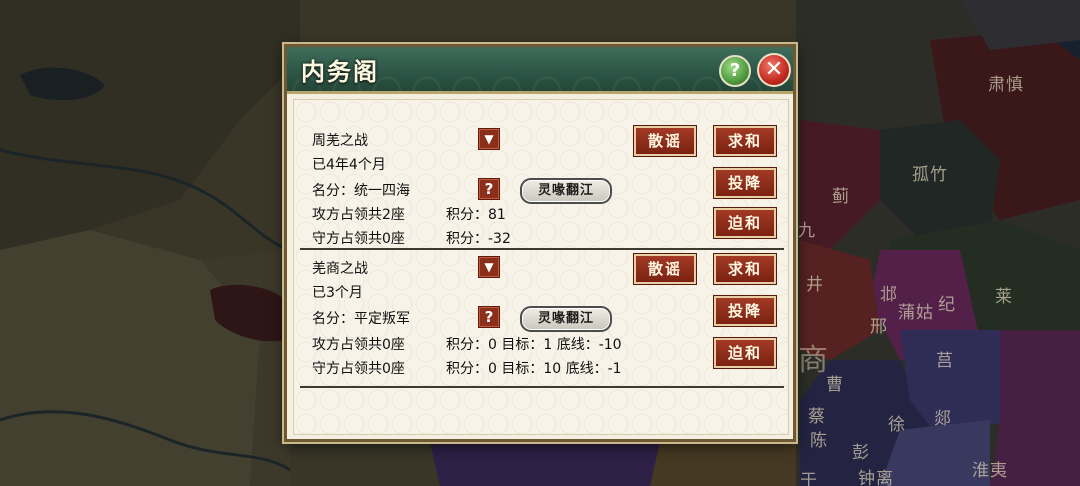  I want to click on map-label: 蒲姑, so click(916, 310).